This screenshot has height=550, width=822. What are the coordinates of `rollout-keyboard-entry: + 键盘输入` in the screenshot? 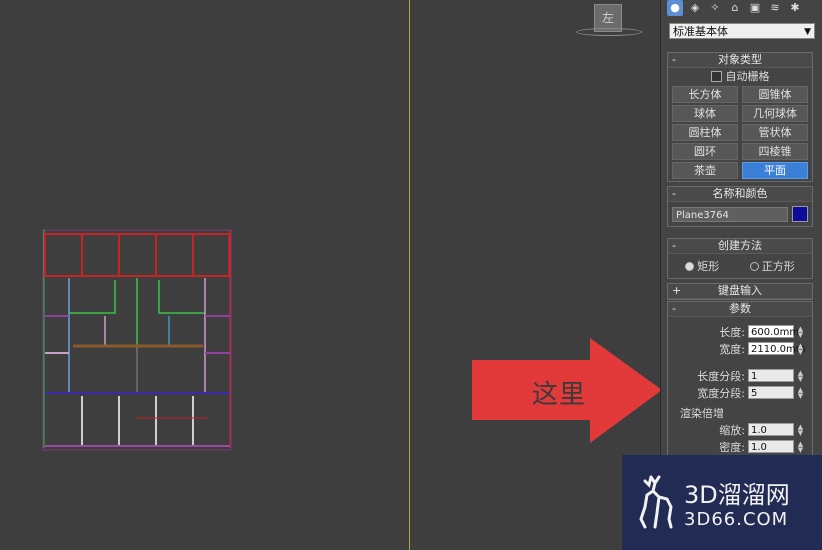 It's located at (740, 291).